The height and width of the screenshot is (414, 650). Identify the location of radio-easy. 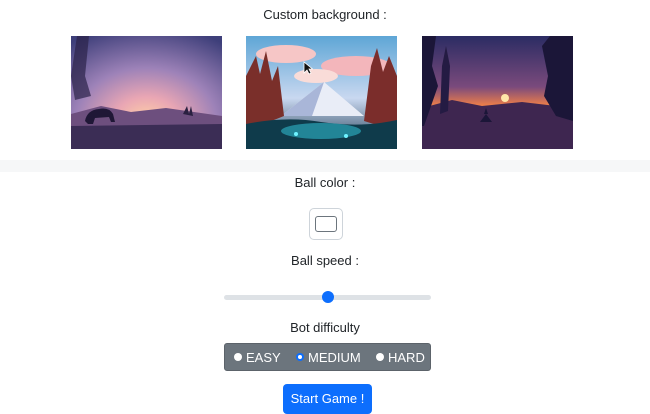
(238, 357).